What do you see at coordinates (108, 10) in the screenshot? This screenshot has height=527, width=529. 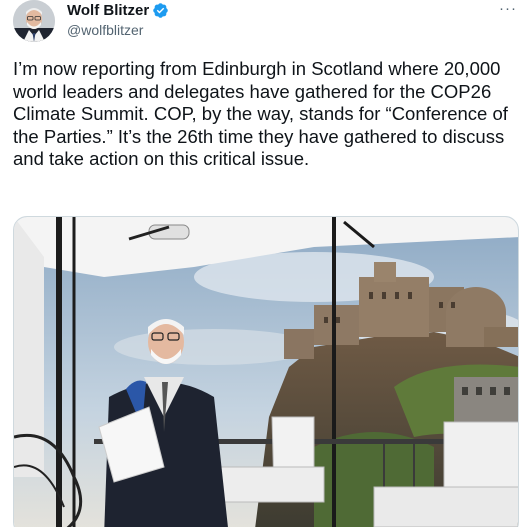 I see `display-name: Wolf Blitzer` at bounding box center [108, 10].